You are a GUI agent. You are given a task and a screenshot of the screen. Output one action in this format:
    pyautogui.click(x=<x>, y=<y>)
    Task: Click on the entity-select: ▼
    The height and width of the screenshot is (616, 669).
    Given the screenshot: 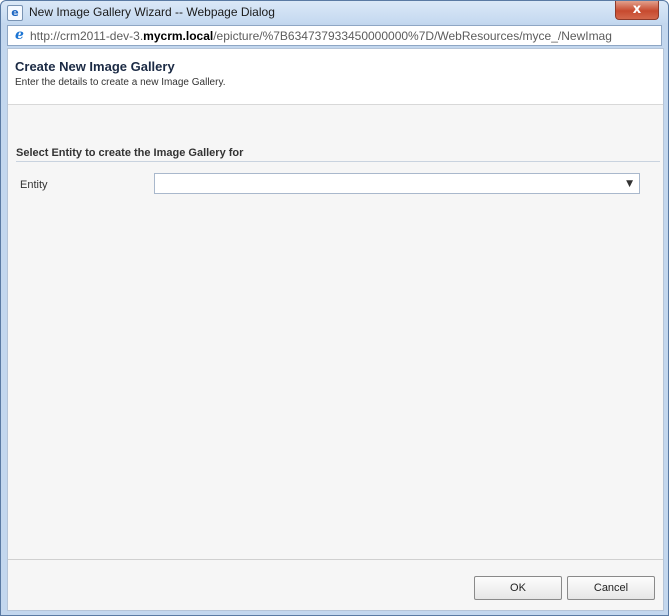 What is the action you would take?
    pyautogui.click(x=397, y=183)
    